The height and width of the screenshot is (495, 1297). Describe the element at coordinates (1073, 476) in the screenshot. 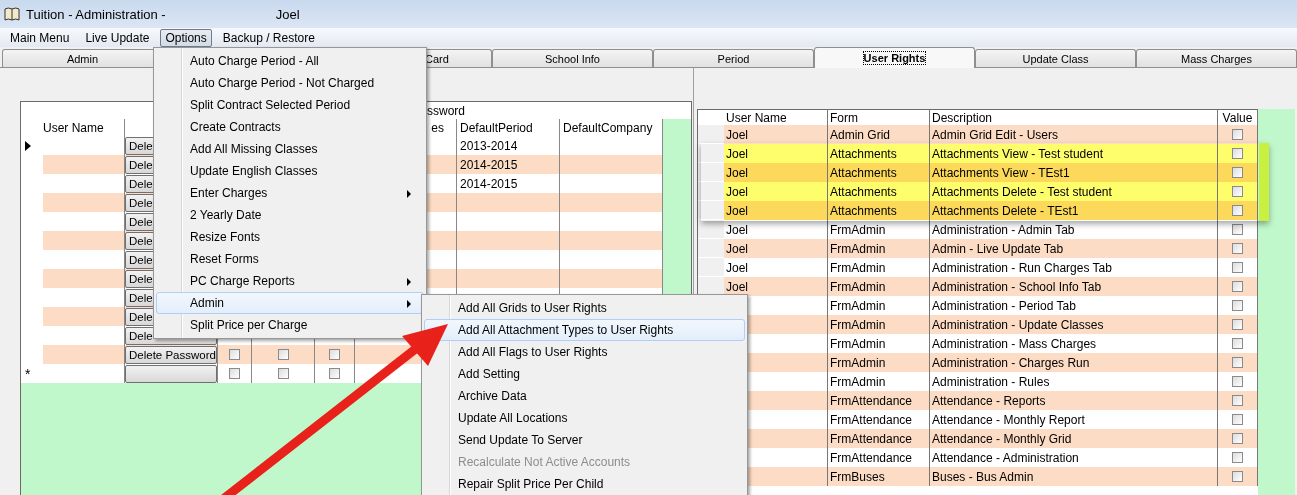

I see `table-cell: Buses - Bus Admin` at that location.